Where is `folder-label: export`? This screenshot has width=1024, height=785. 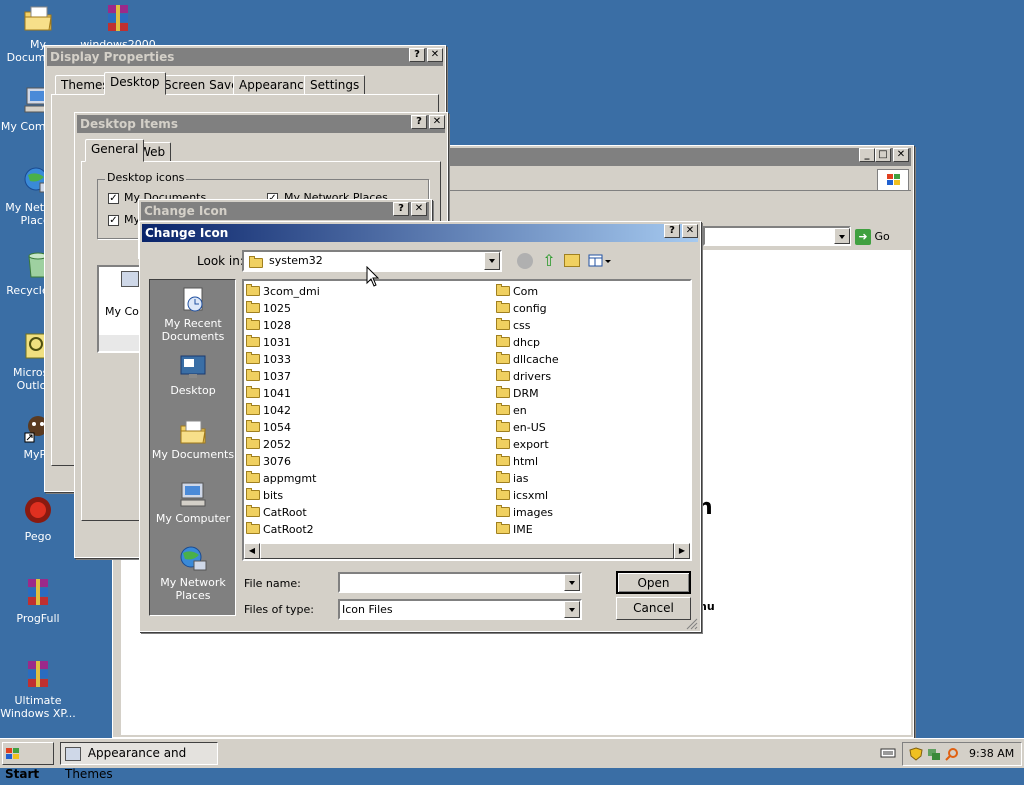 folder-label: export is located at coordinates (531, 444).